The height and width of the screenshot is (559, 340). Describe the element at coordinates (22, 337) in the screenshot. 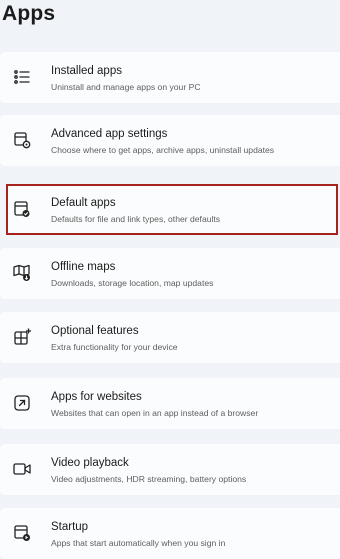

I see `optional-features-icon` at that location.